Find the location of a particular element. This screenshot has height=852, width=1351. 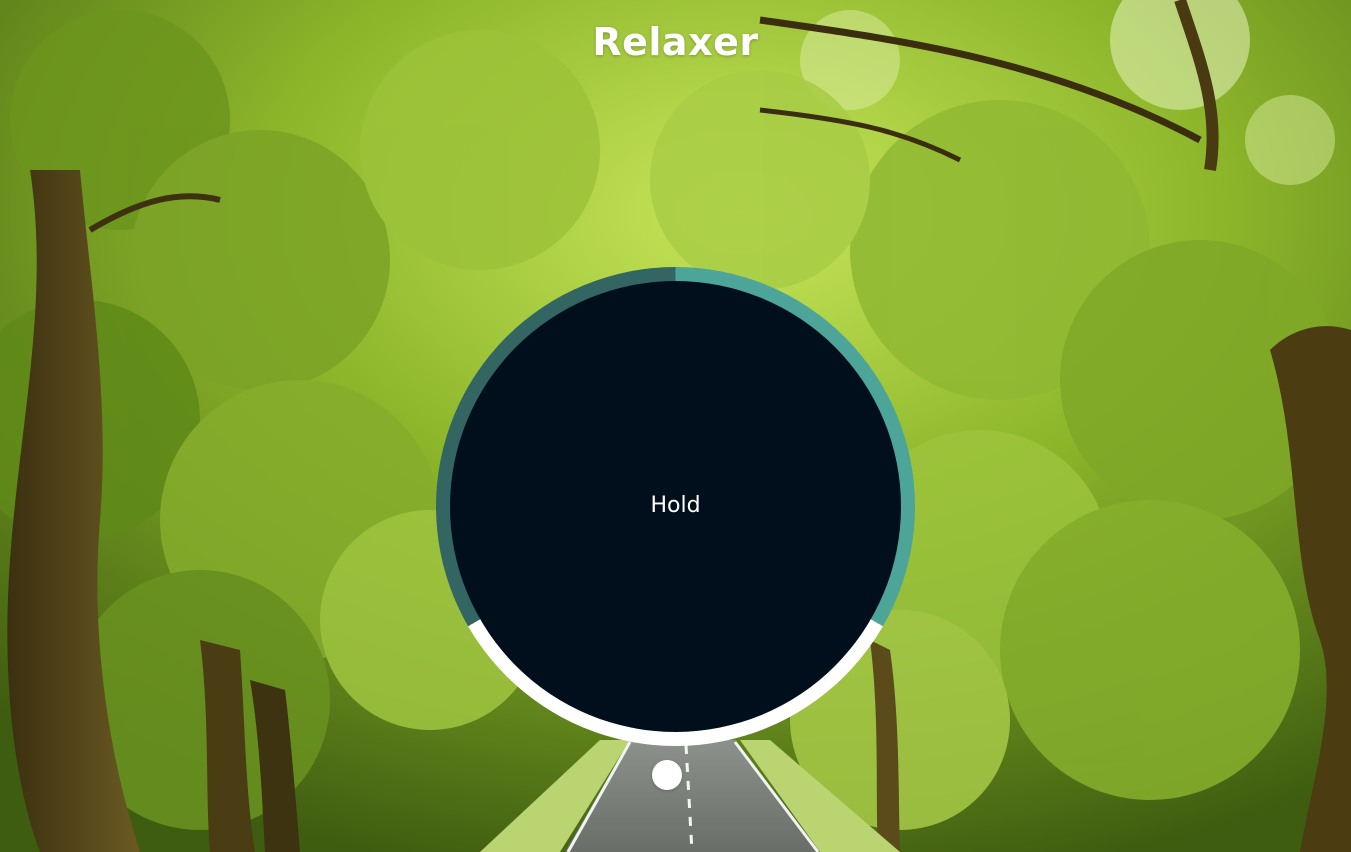

progress-pointer-dot is located at coordinates (667, 775).